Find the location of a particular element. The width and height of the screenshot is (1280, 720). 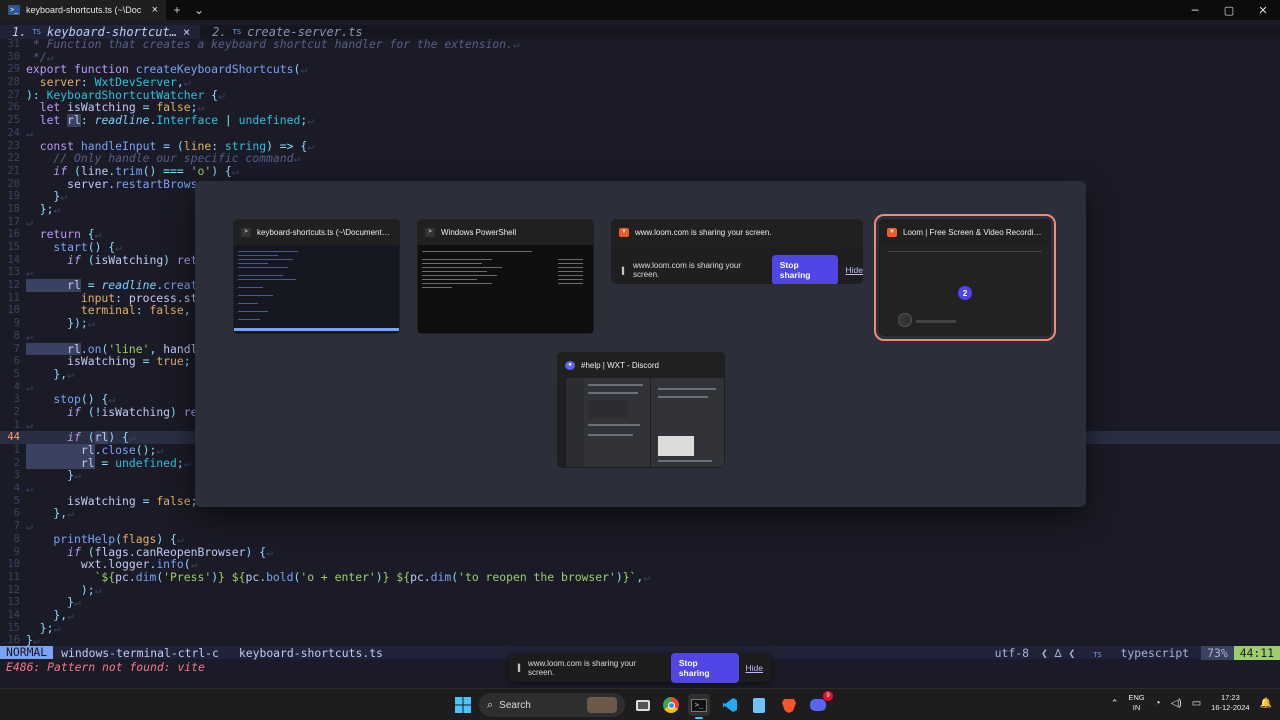

maximize-button: ▢ is located at coordinates (1229, 10).